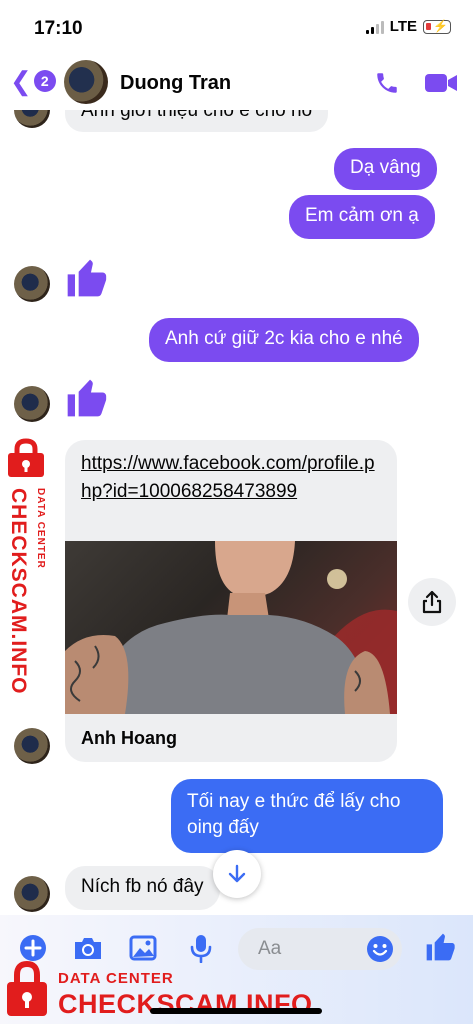 The image size is (473, 1024). I want to click on scroll-to-bottom-button, so click(237, 874).